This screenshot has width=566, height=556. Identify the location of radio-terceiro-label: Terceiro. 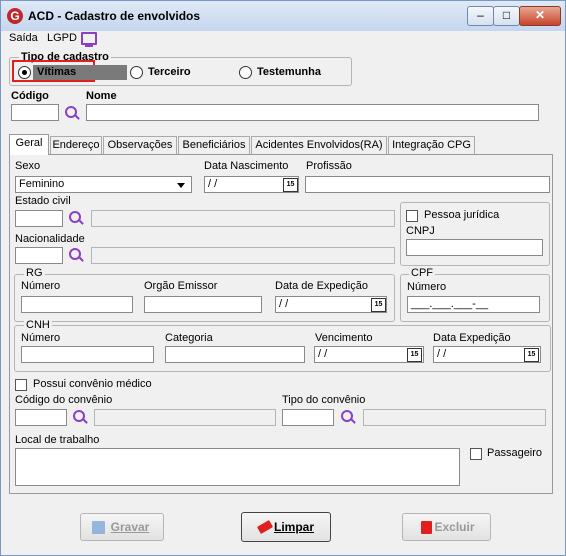
(169, 72).